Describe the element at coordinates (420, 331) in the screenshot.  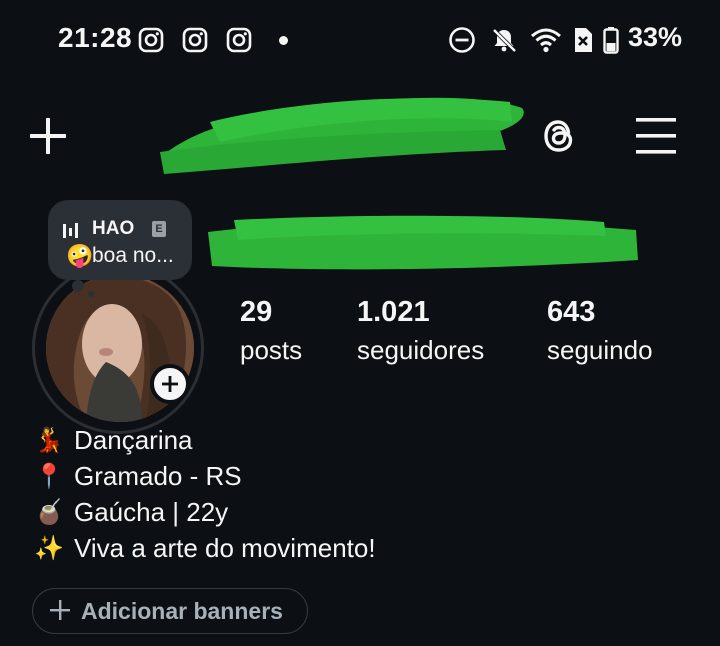
I see `stat-followers: 1.021 seguidores` at that location.